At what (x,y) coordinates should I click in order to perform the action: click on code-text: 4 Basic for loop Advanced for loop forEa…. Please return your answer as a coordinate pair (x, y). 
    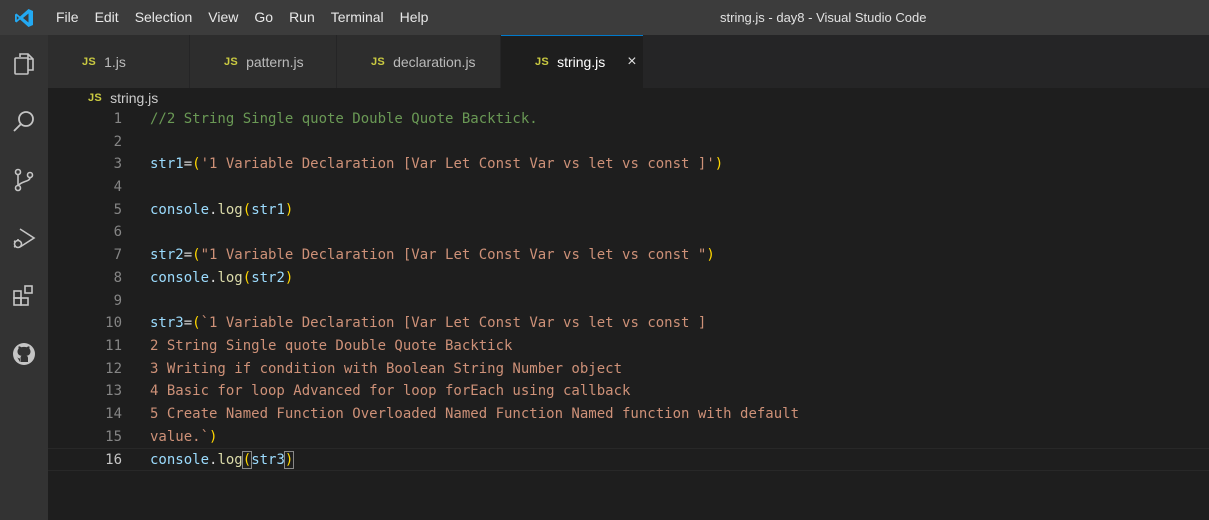
    Looking at the image, I should click on (390, 391).